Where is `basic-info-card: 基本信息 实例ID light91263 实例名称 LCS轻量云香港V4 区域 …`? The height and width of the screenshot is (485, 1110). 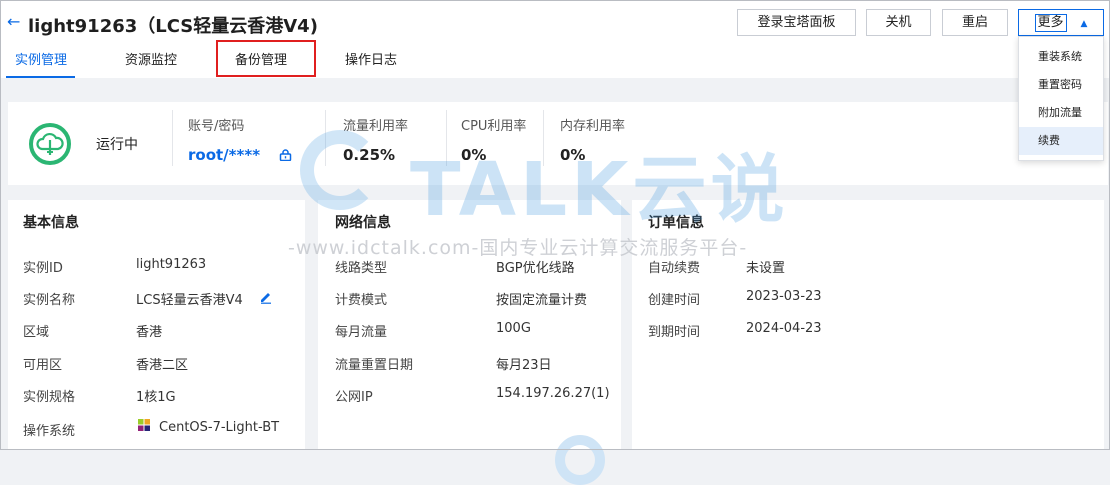 basic-info-card: 基本信息 实例ID light91263 实例名称 LCS轻量云香港V4 区域 … is located at coordinates (156, 325).